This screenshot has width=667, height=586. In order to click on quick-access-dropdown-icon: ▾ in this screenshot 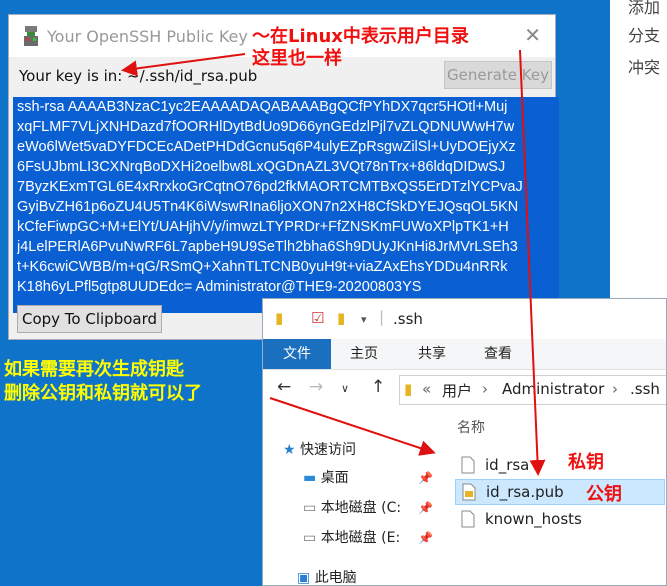, I will do `click(364, 319)`.